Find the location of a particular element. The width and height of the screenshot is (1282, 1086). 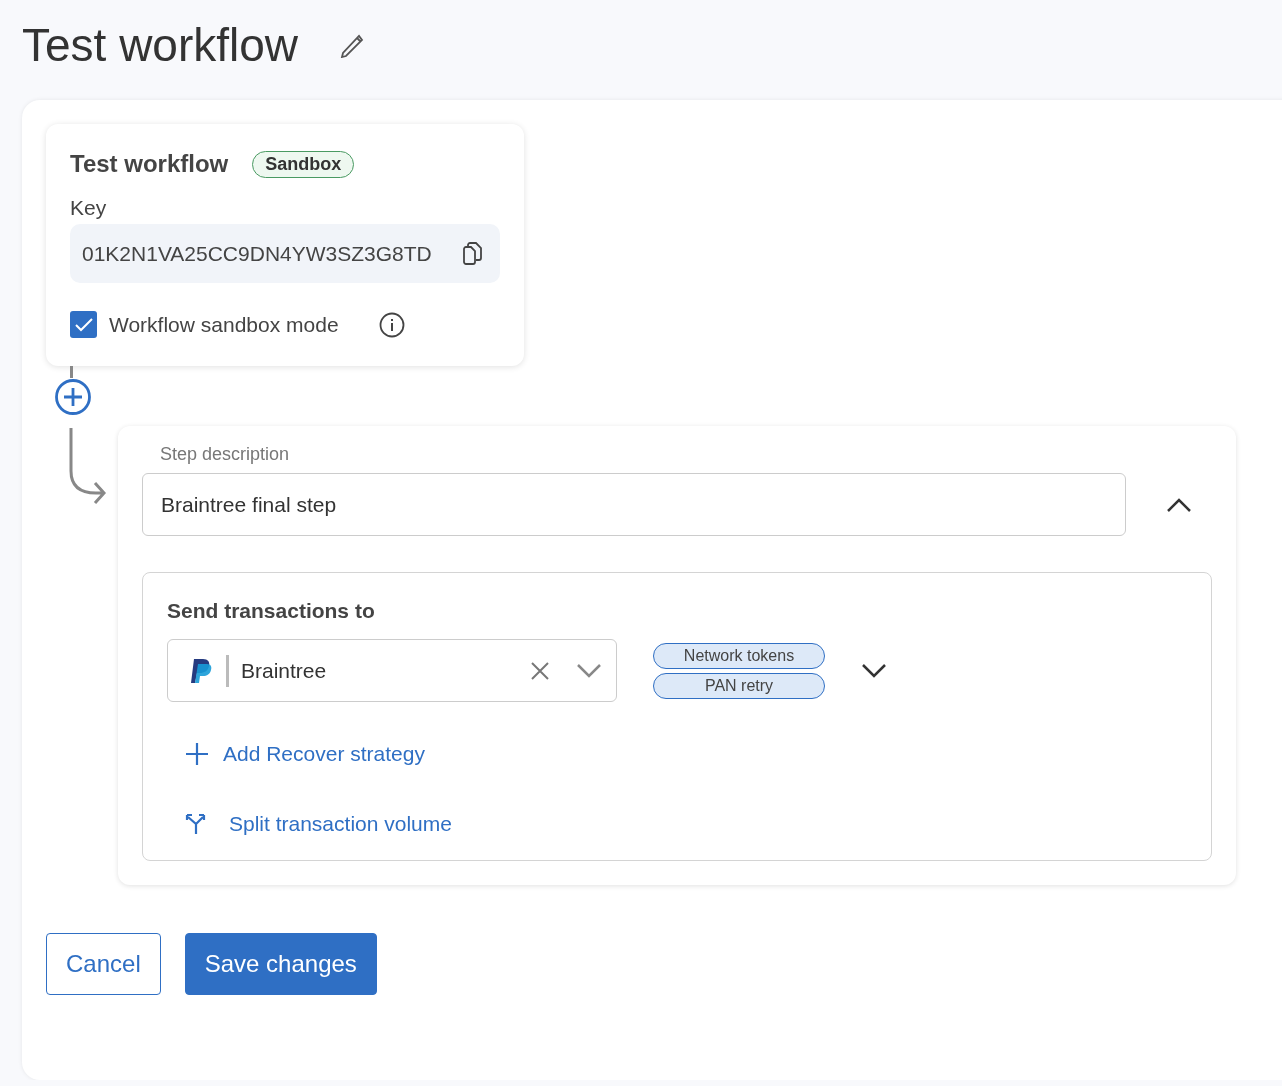

action-link: Split transaction volume is located at coordinates (686, 824).